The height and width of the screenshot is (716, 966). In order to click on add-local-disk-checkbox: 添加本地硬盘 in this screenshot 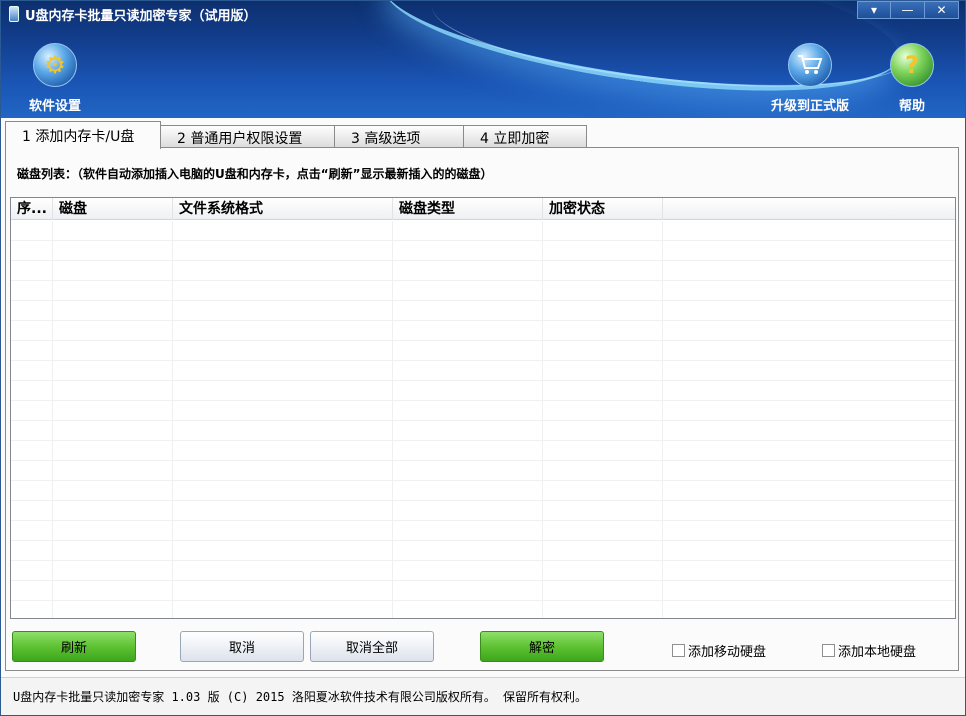, I will do `click(869, 650)`.